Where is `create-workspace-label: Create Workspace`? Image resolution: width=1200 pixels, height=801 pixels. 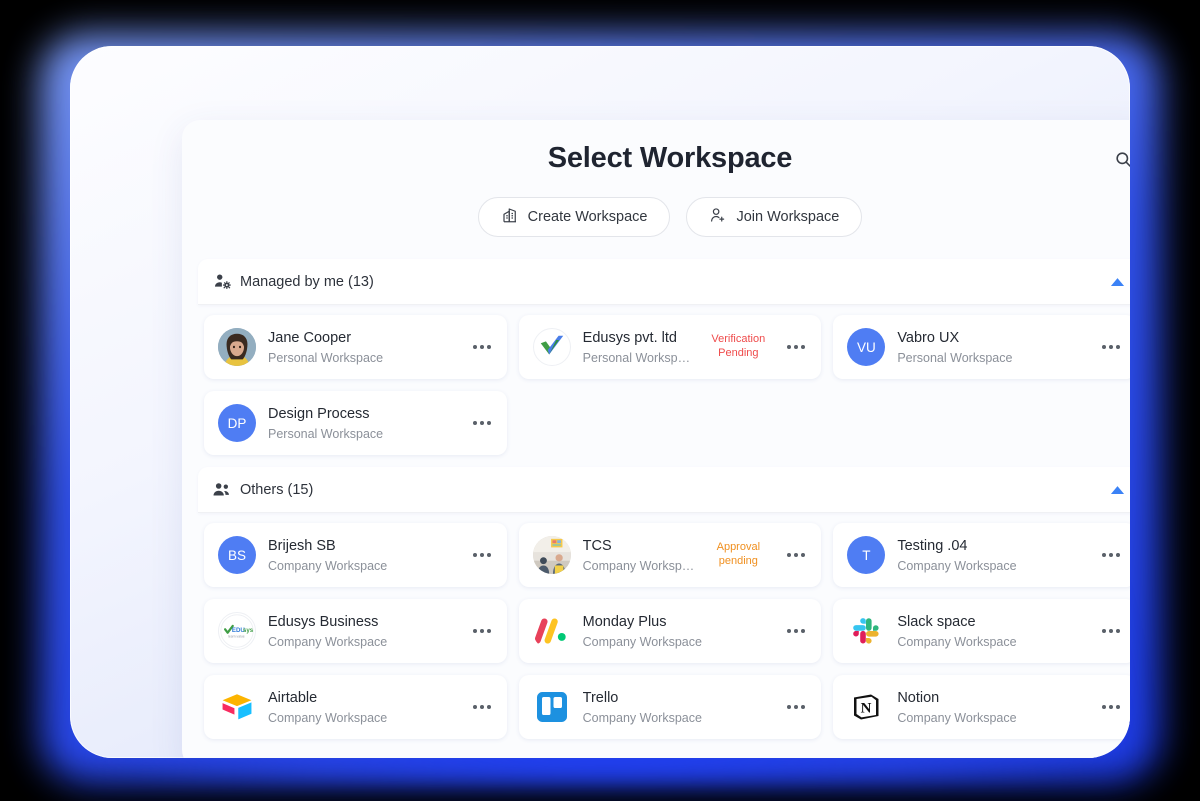
create-workspace-label: Create Workspace is located at coordinates (587, 217).